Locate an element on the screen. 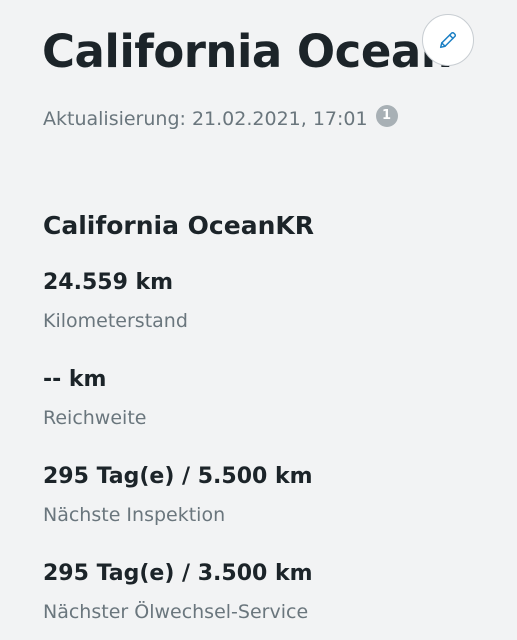 This screenshot has width=517, height=640. pencil-icon is located at coordinates (448, 40).